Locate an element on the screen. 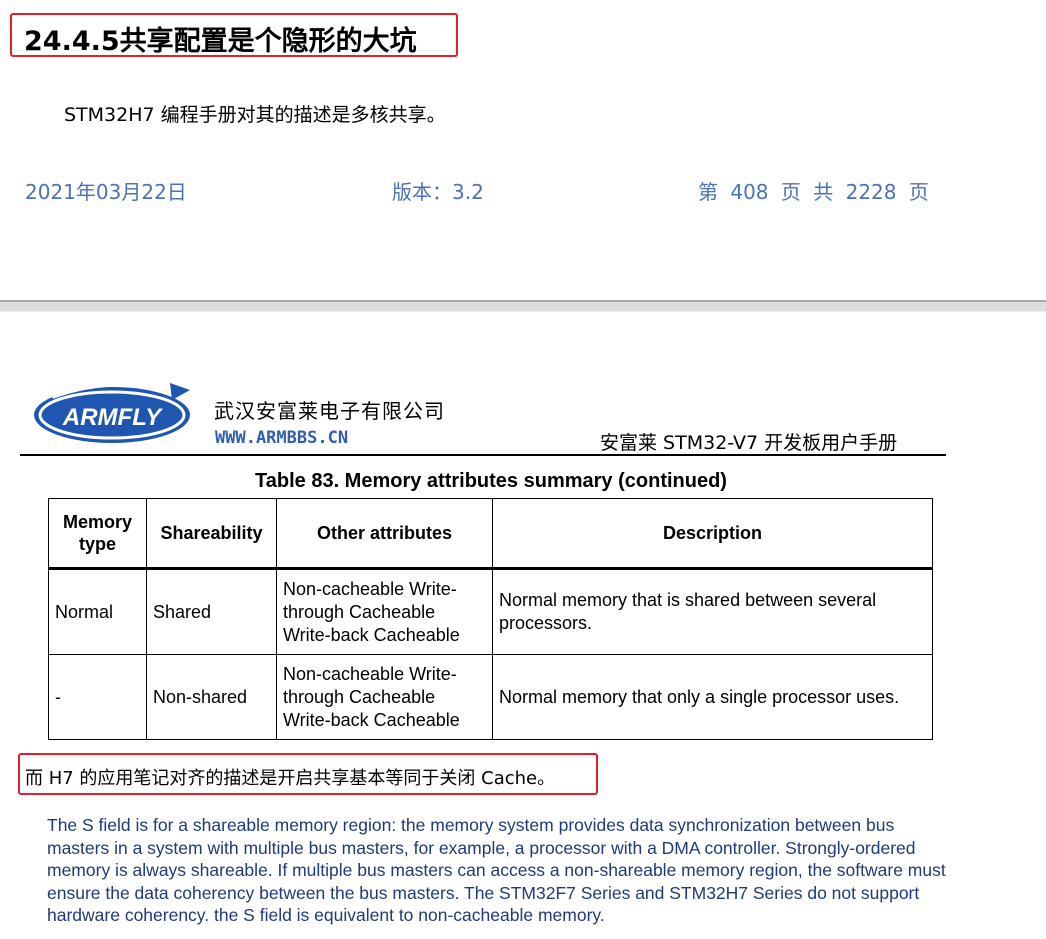  page-separator is located at coordinates (523, 306).